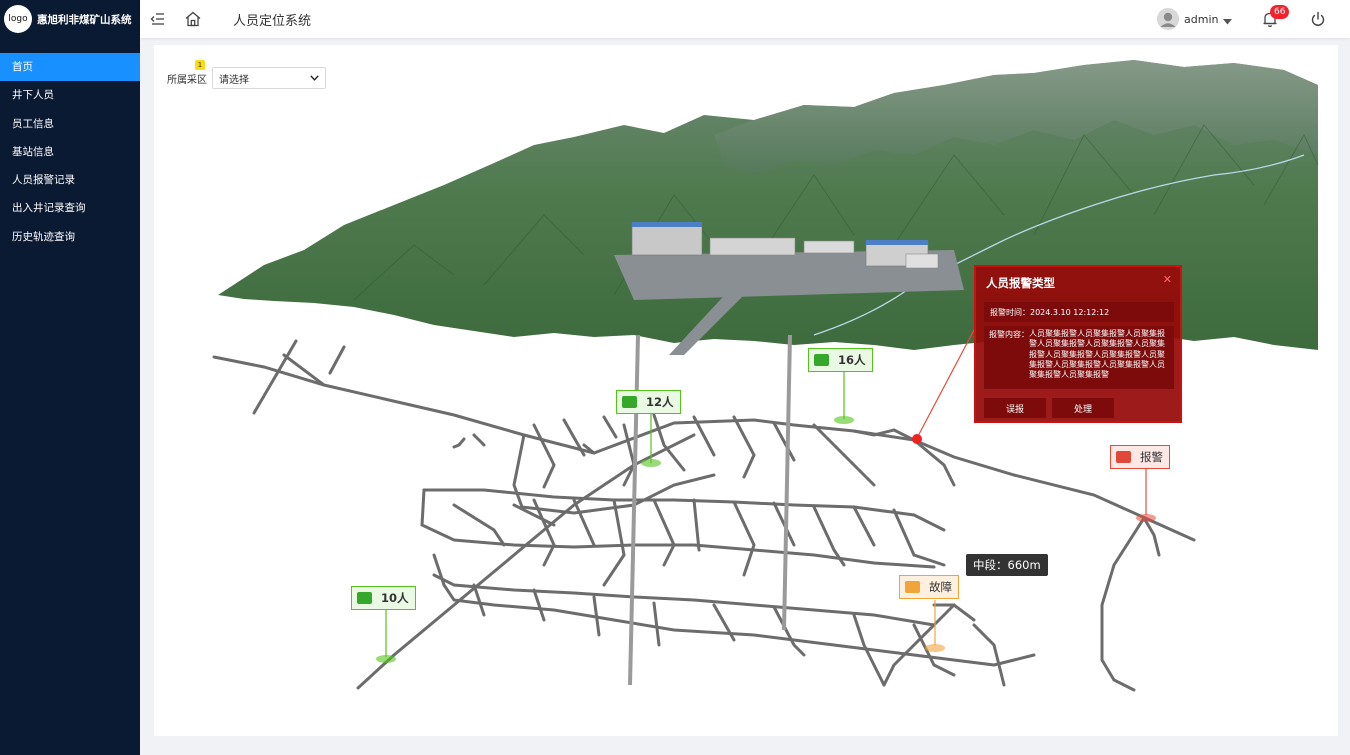  Describe the element at coordinates (200, 64) in the screenshot. I see `filter-count-badge: 1` at that location.